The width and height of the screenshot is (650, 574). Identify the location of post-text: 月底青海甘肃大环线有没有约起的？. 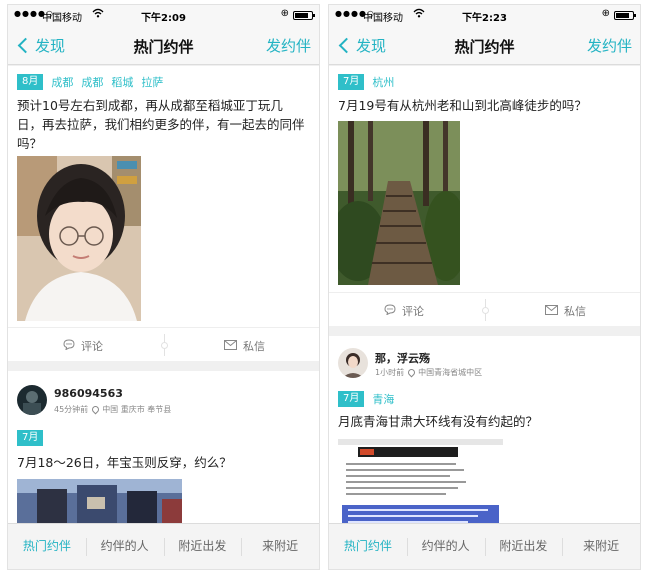
(438, 421).